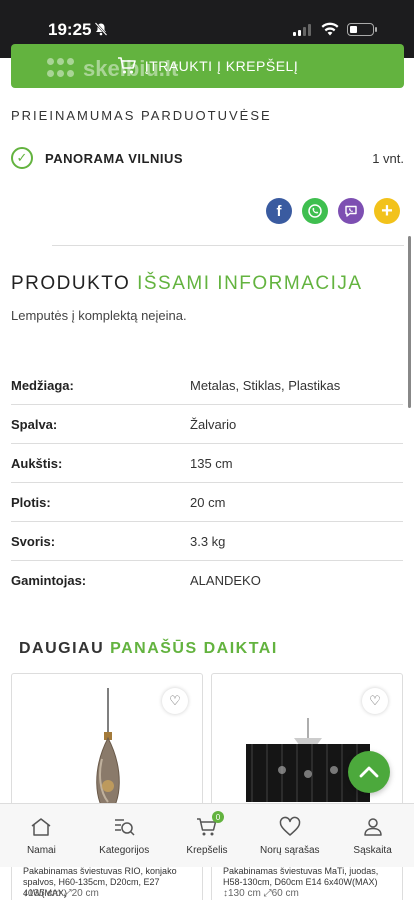 This screenshot has width=414, height=900. I want to click on scroll-to-top-button, so click(369, 772).